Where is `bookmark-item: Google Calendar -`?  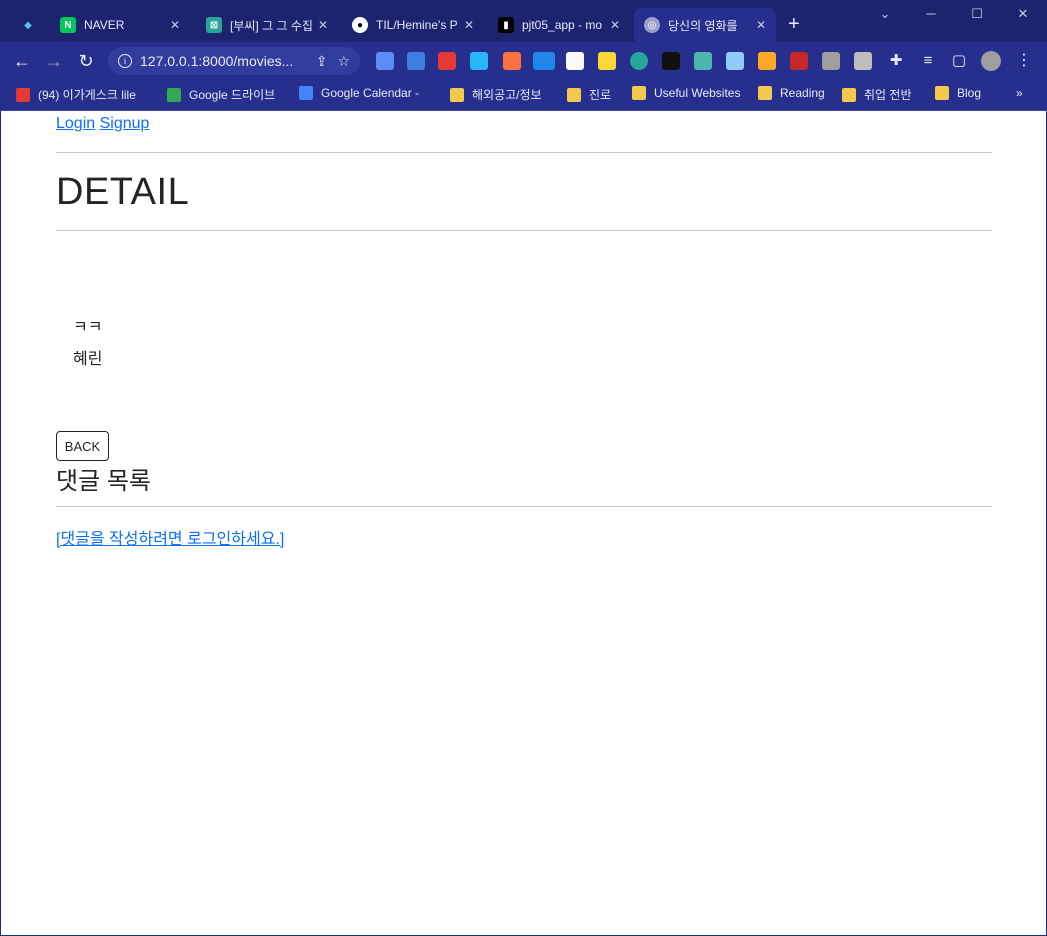 bookmark-item: Google Calendar - is located at coordinates (359, 93).